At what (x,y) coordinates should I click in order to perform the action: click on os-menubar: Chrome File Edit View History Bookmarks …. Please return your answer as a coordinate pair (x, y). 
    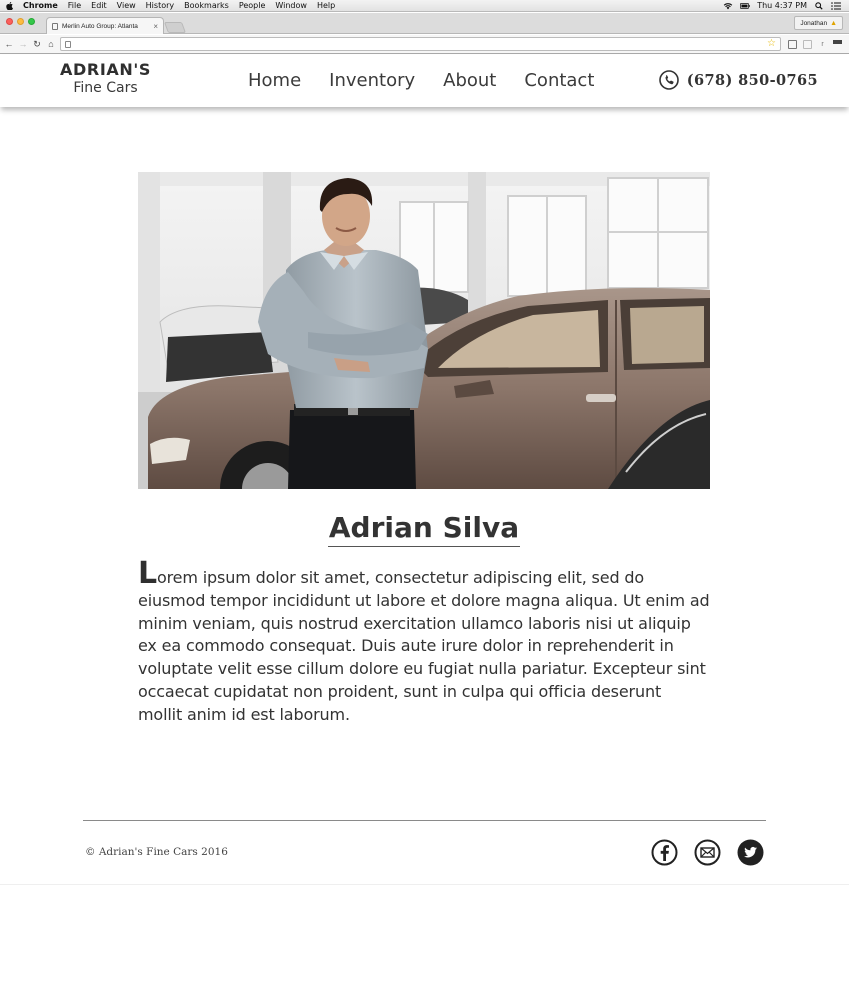
    Looking at the image, I should click on (424, 6).